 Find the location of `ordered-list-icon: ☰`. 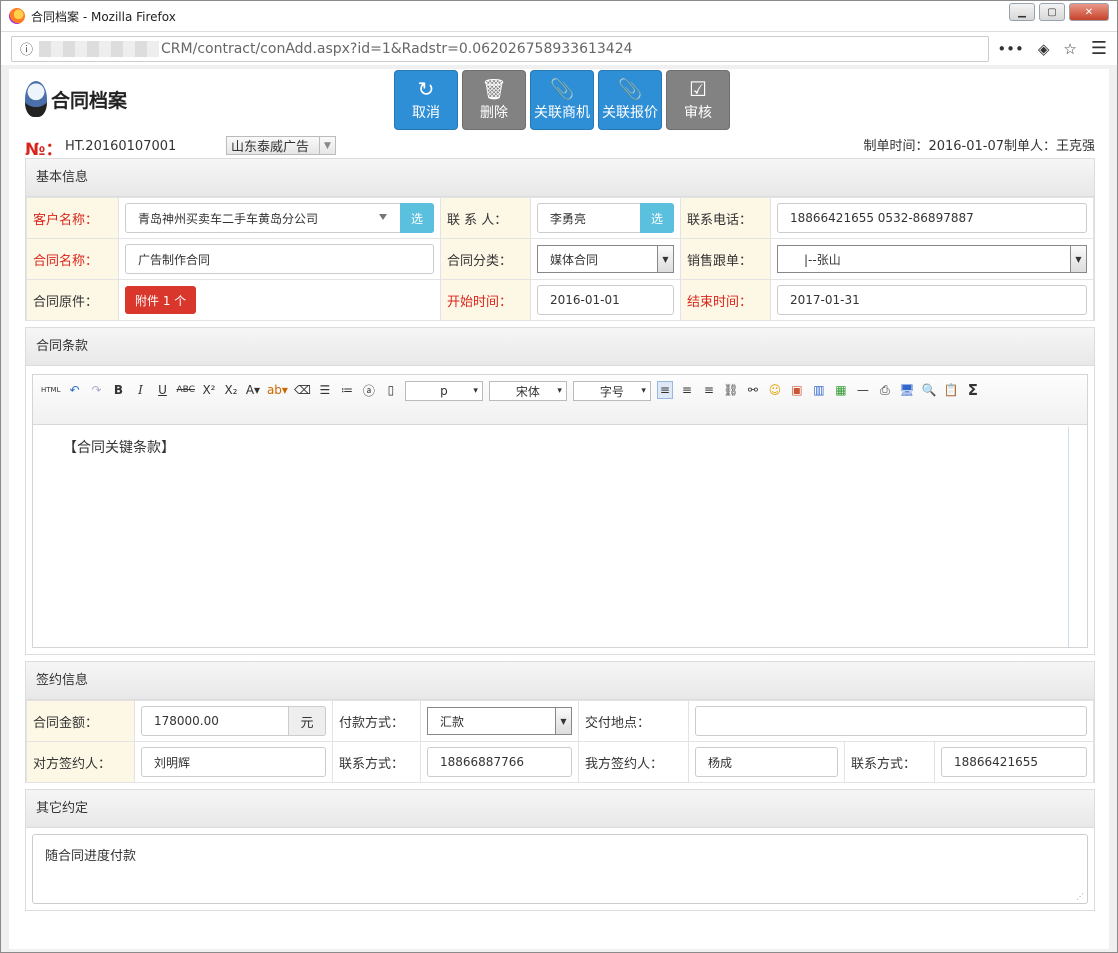

ordered-list-icon: ☰ is located at coordinates (325, 390).